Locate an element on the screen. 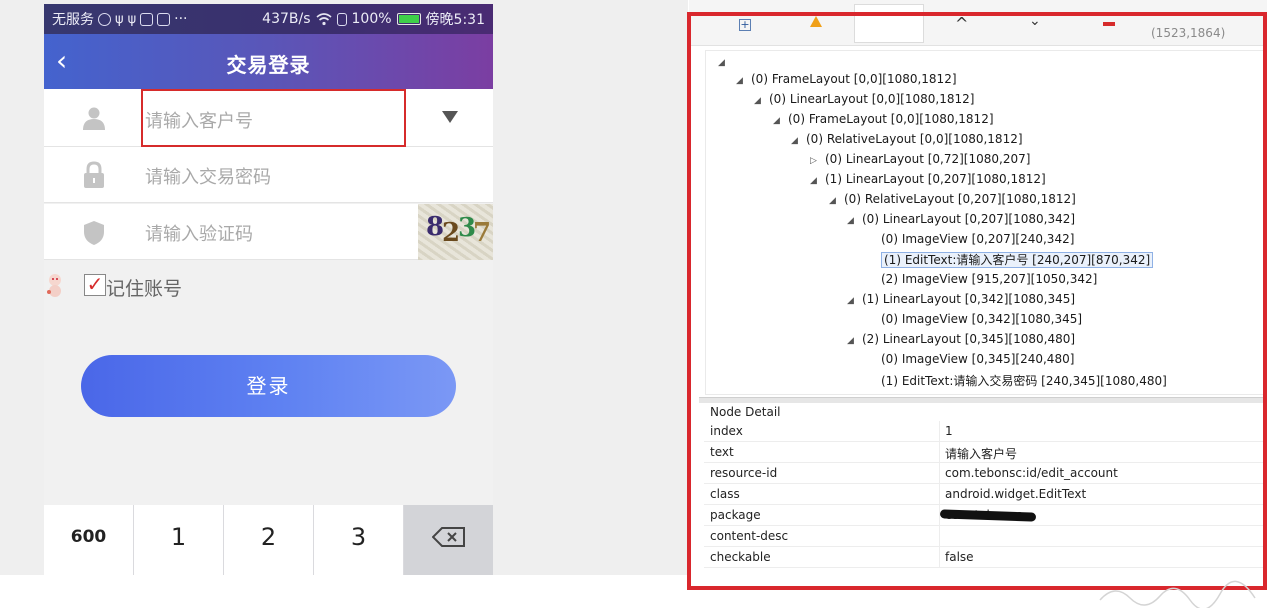 The width and height of the screenshot is (1267, 615). shield-icon is located at coordinates (94, 233).